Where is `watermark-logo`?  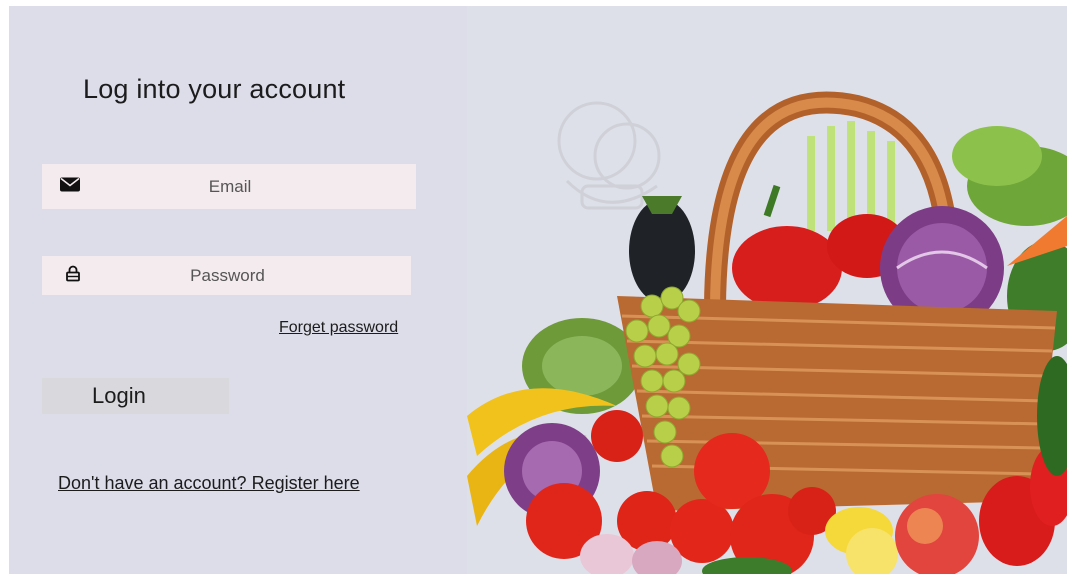 watermark-logo is located at coordinates (609, 155).